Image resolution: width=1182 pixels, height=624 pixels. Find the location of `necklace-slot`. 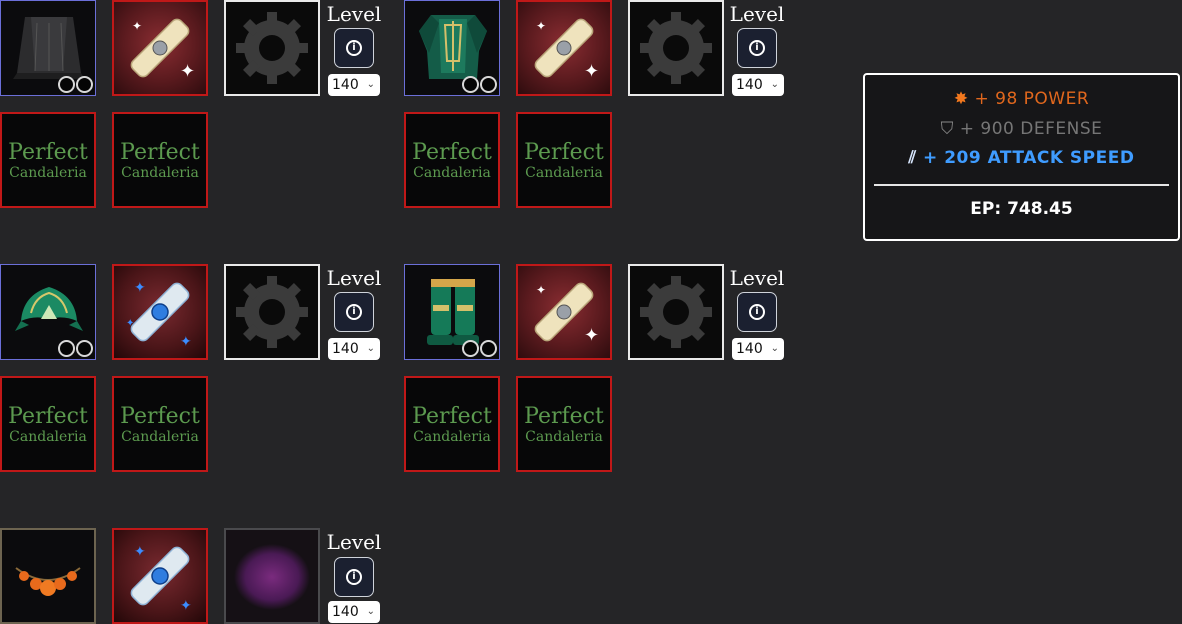

necklace-slot is located at coordinates (48, 576).